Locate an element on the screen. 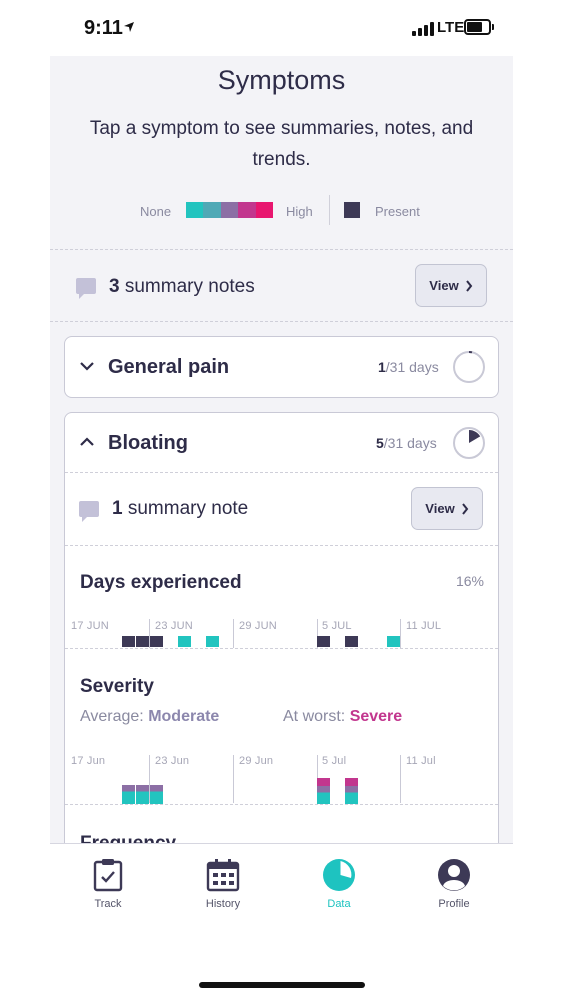 This screenshot has width=563, height=1000. legend-high-label: High is located at coordinates (299, 211).